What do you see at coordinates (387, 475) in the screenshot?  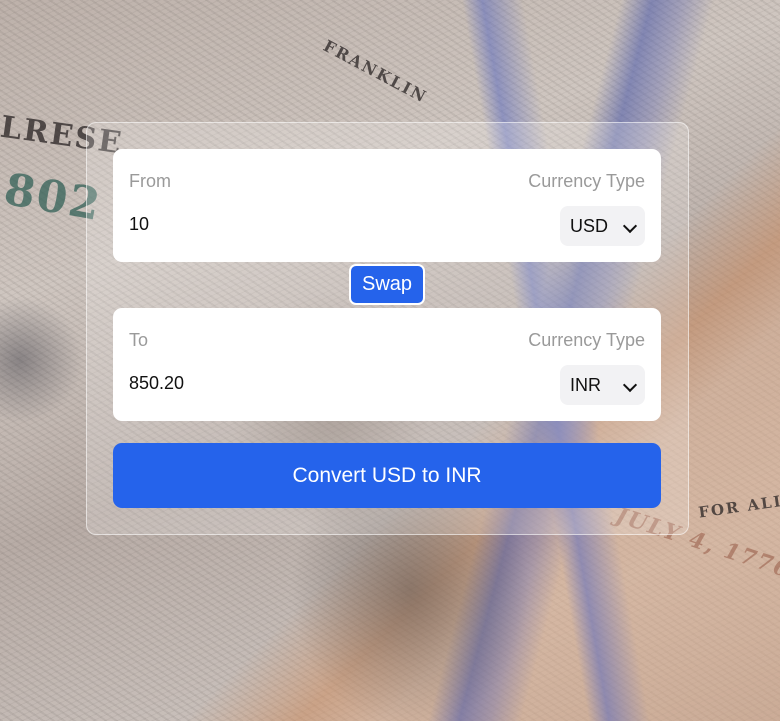 I see `convert-button: Convert USD to INR` at bounding box center [387, 475].